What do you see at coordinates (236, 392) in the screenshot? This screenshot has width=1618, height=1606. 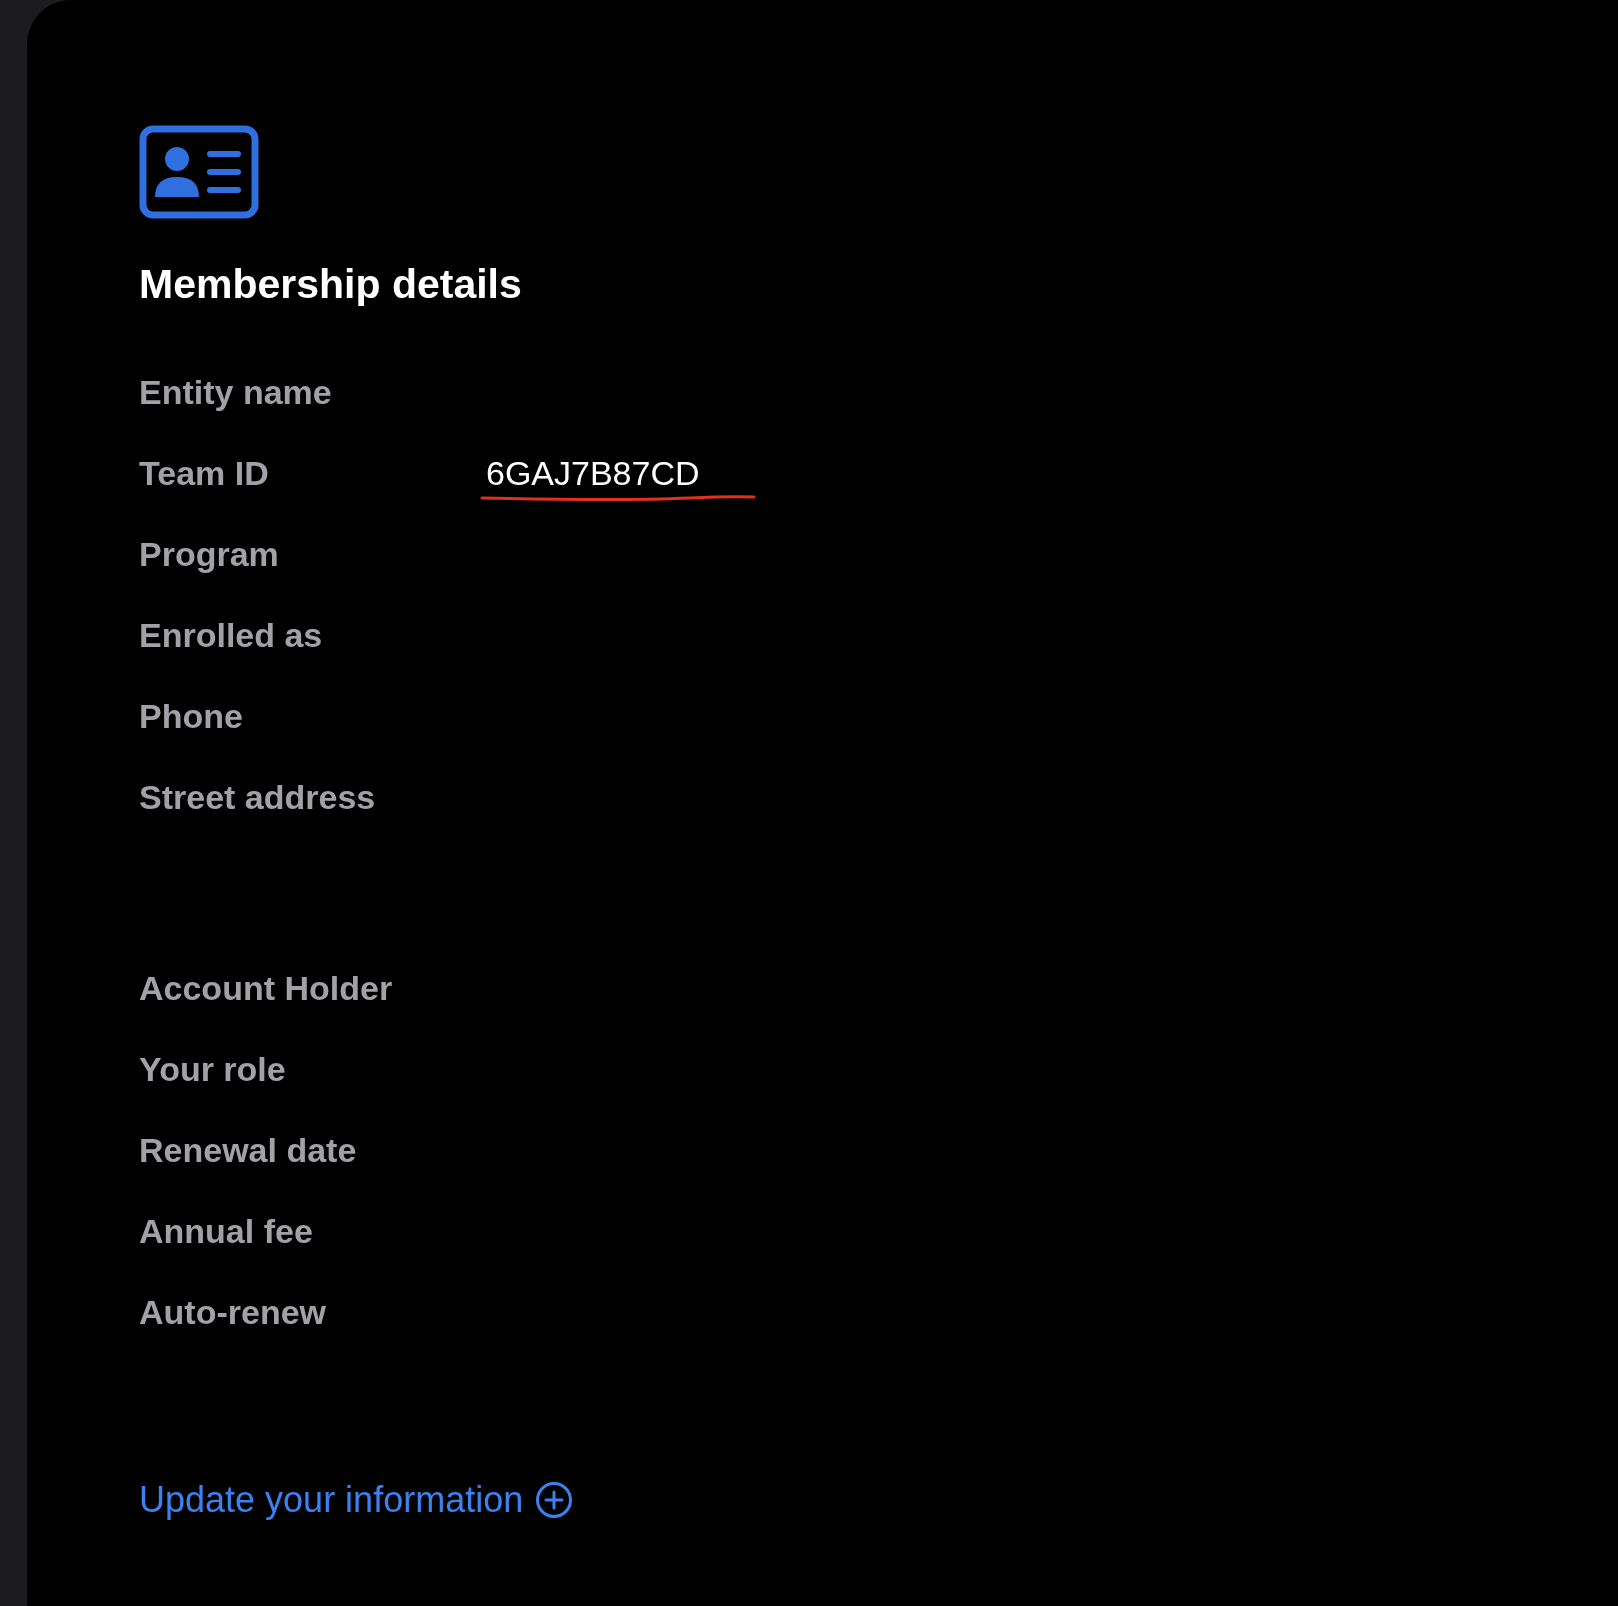 I see `field-label: Entity name` at bounding box center [236, 392].